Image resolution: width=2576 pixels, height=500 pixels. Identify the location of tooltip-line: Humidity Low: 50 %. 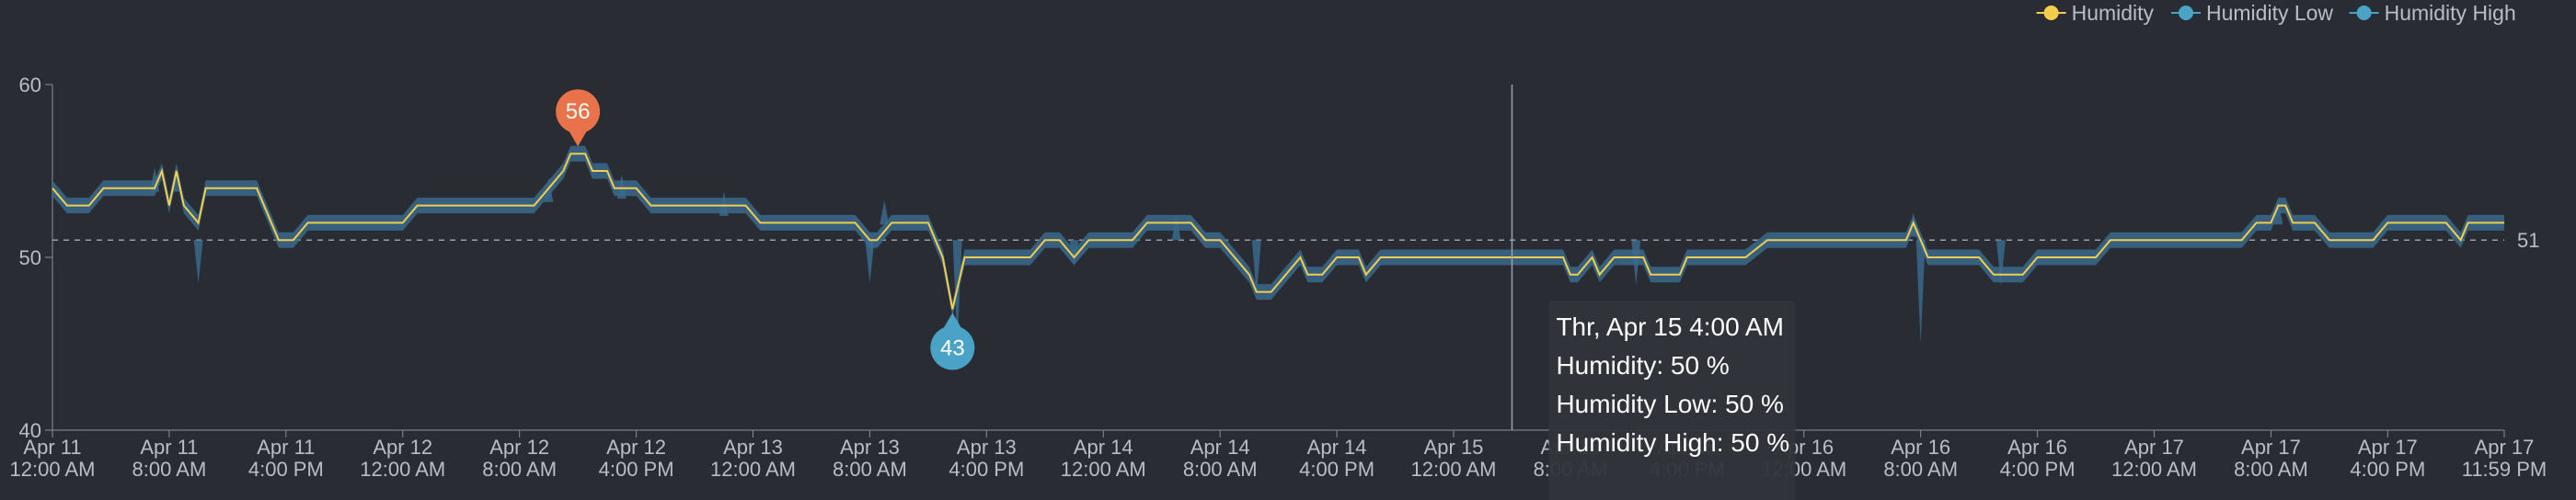
(1669, 404).